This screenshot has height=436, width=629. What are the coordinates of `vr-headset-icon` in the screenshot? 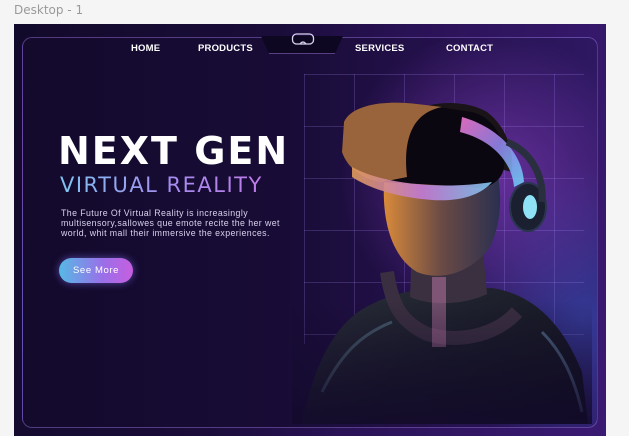 It's located at (303, 39).